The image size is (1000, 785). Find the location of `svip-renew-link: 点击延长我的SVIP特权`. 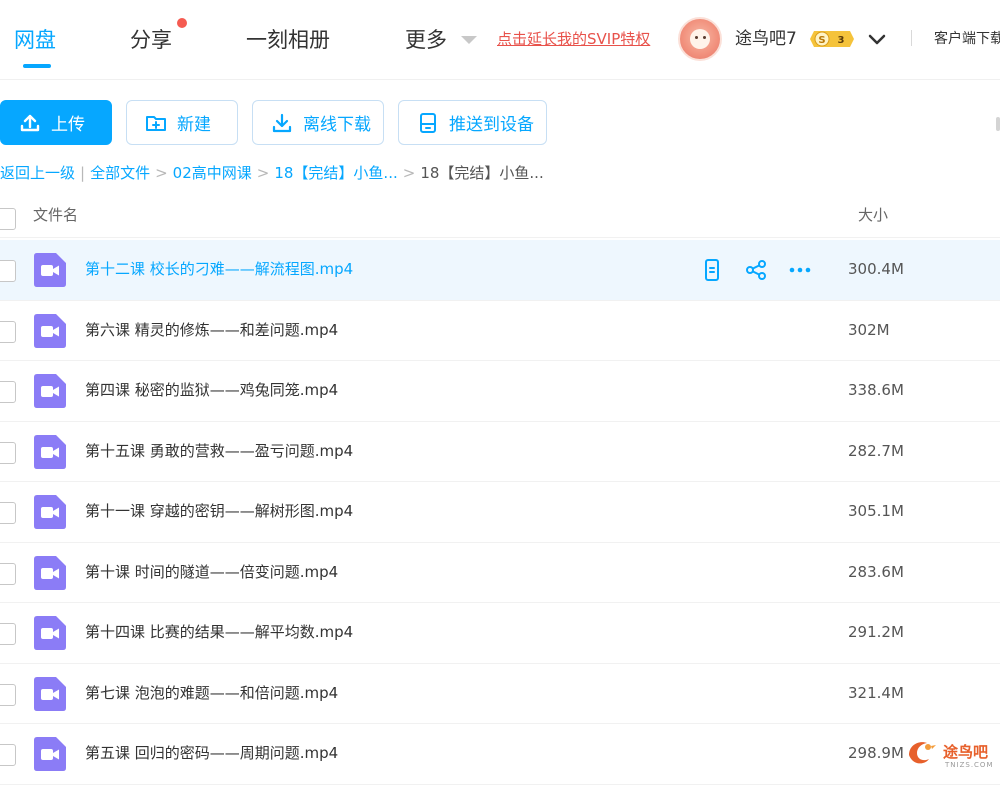

svip-renew-link: 点击延长我的SVIP特权 is located at coordinates (573, 39).